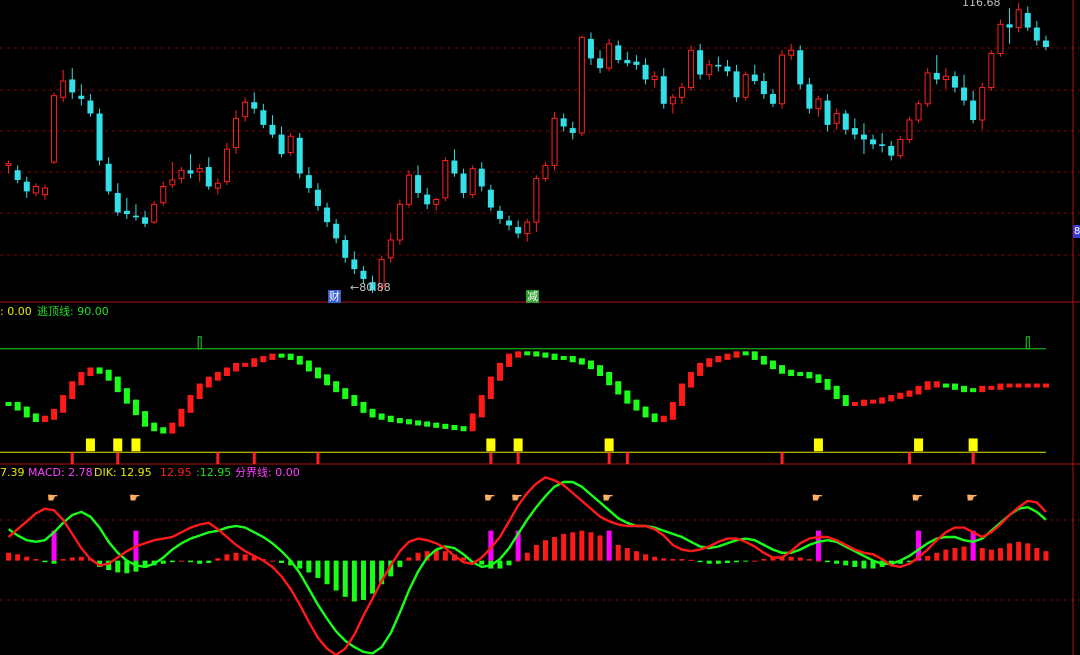  I want to click on low-value: 80.88, so click(375, 287).